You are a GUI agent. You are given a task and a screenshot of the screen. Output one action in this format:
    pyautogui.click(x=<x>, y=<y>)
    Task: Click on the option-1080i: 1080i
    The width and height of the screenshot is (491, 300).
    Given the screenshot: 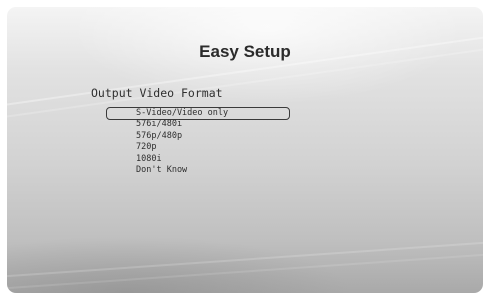 What is the action you would take?
    pyautogui.click(x=167, y=159)
    